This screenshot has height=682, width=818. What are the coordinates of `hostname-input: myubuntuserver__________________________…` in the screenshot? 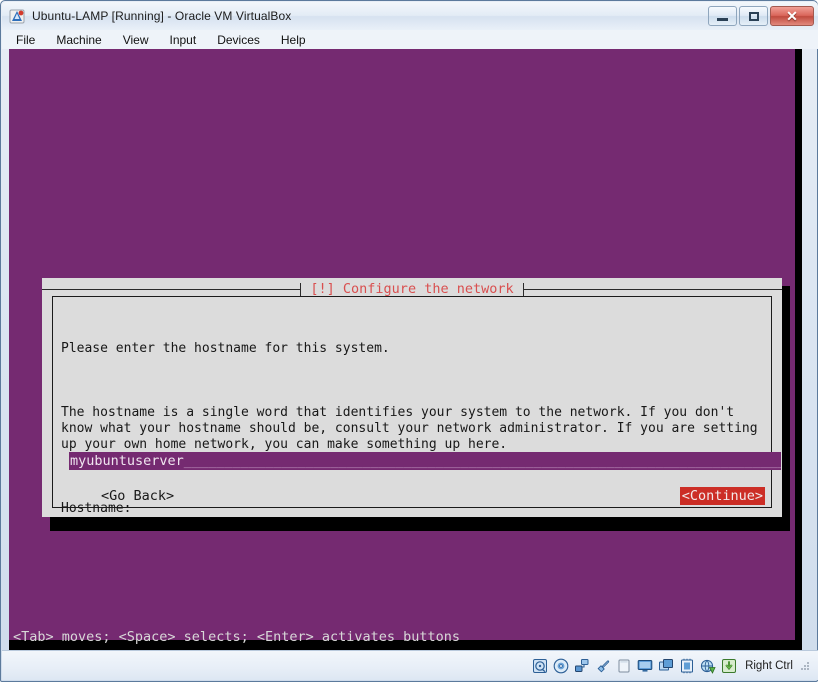 It's located at (425, 461).